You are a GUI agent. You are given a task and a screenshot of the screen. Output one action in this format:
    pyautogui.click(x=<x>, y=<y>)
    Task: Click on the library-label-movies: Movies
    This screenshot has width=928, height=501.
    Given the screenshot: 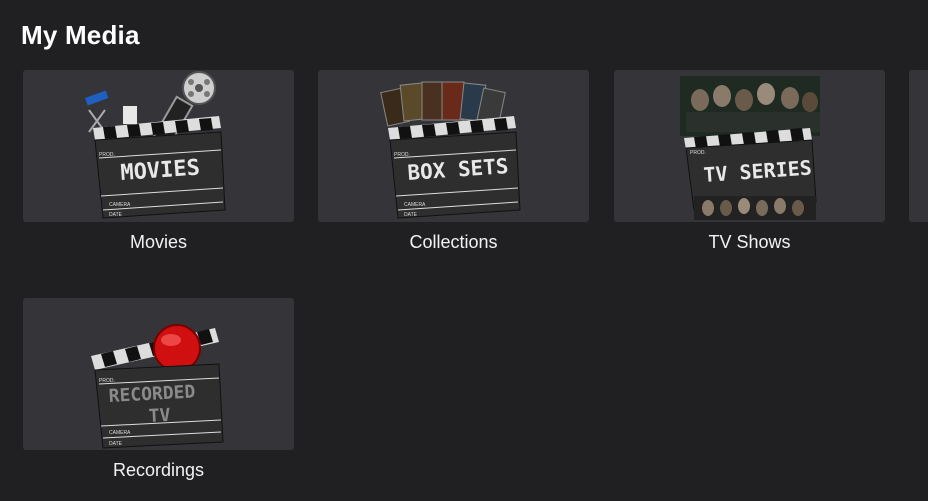 What is the action you would take?
    pyautogui.click(x=158, y=242)
    